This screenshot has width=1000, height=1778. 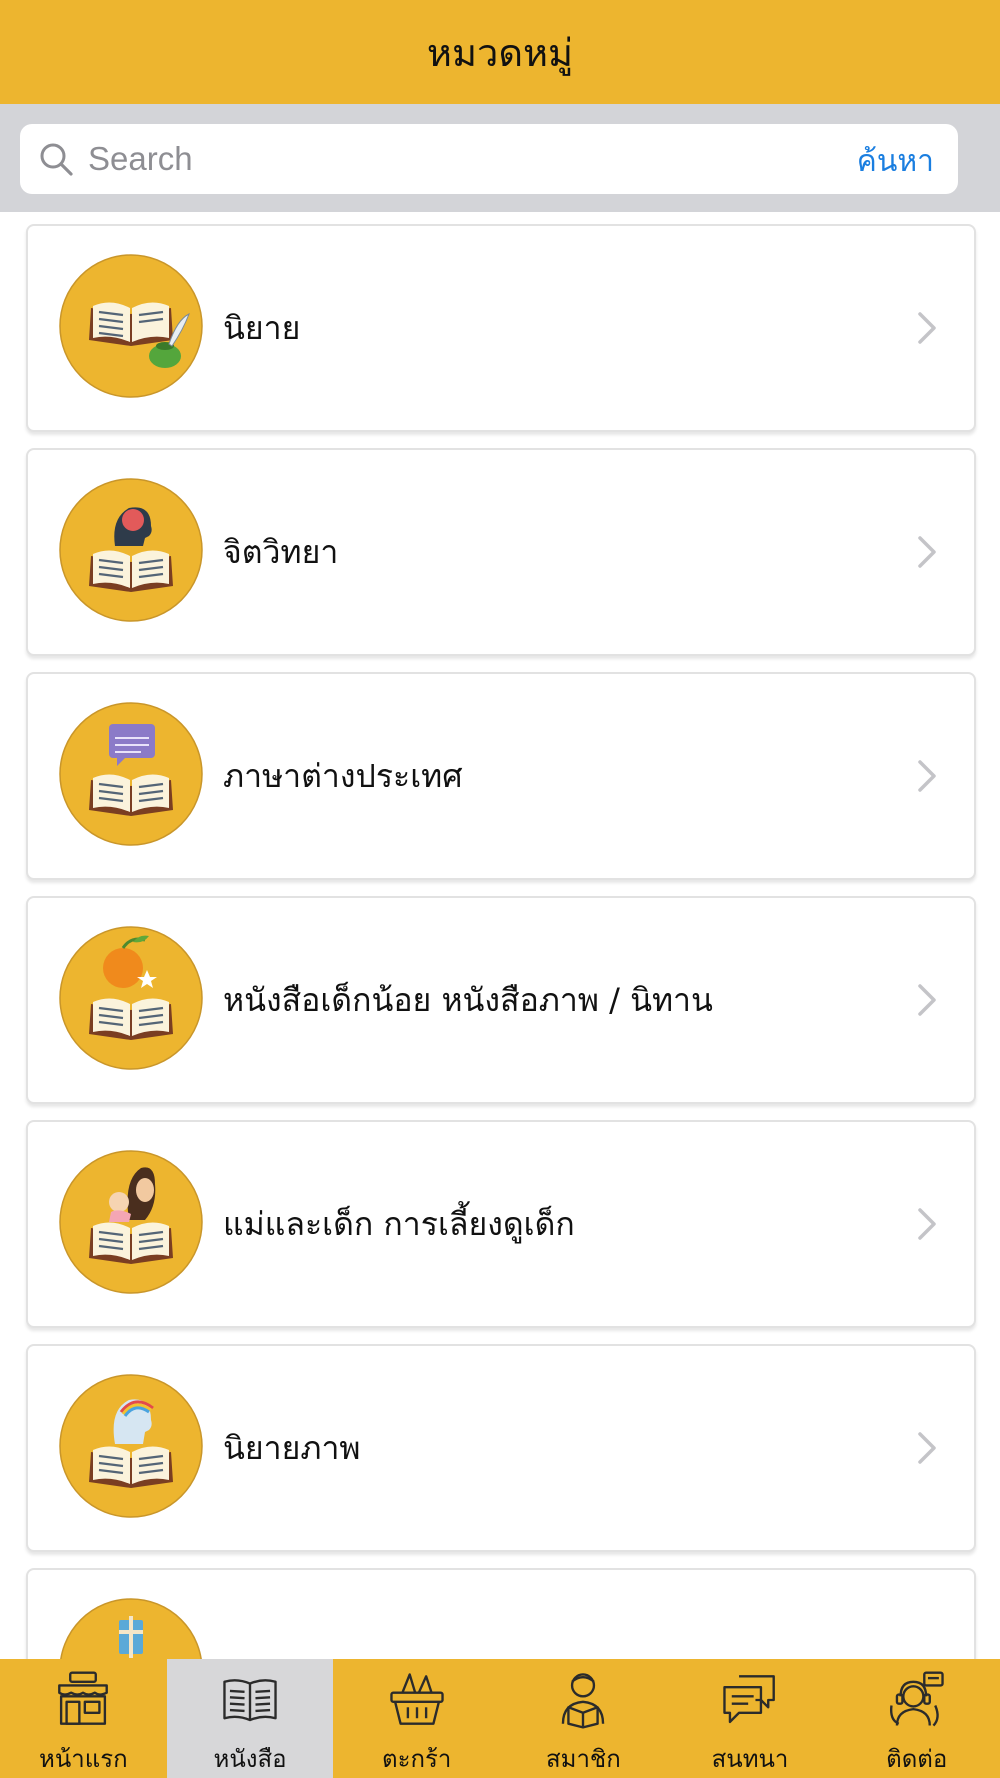 What do you see at coordinates (501, 1613) in the screenshot?
I see `category-item-partial` at bounding box center [501, 1613].